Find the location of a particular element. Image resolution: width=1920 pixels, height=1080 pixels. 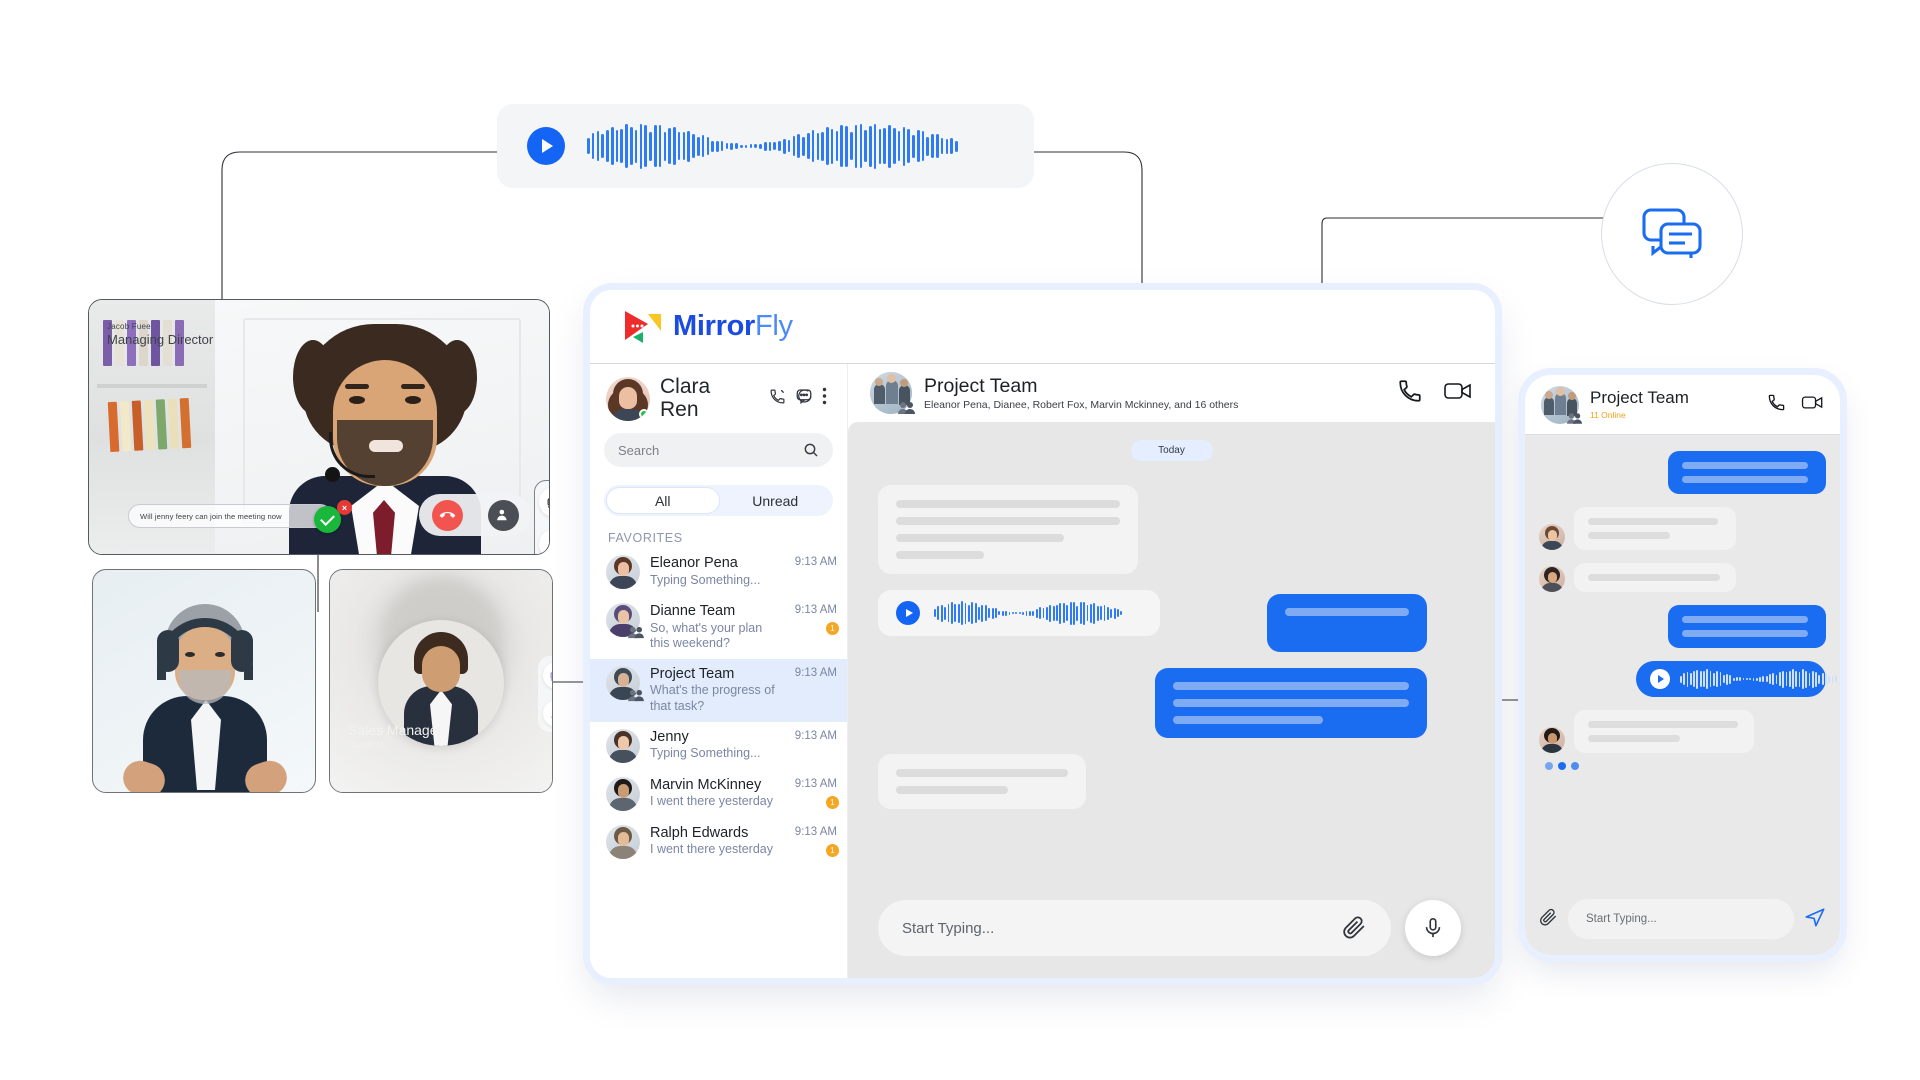

chat-list-item: Eleanor Pena Typing Something... 9:13 AM is located at coordinates (718, 572).